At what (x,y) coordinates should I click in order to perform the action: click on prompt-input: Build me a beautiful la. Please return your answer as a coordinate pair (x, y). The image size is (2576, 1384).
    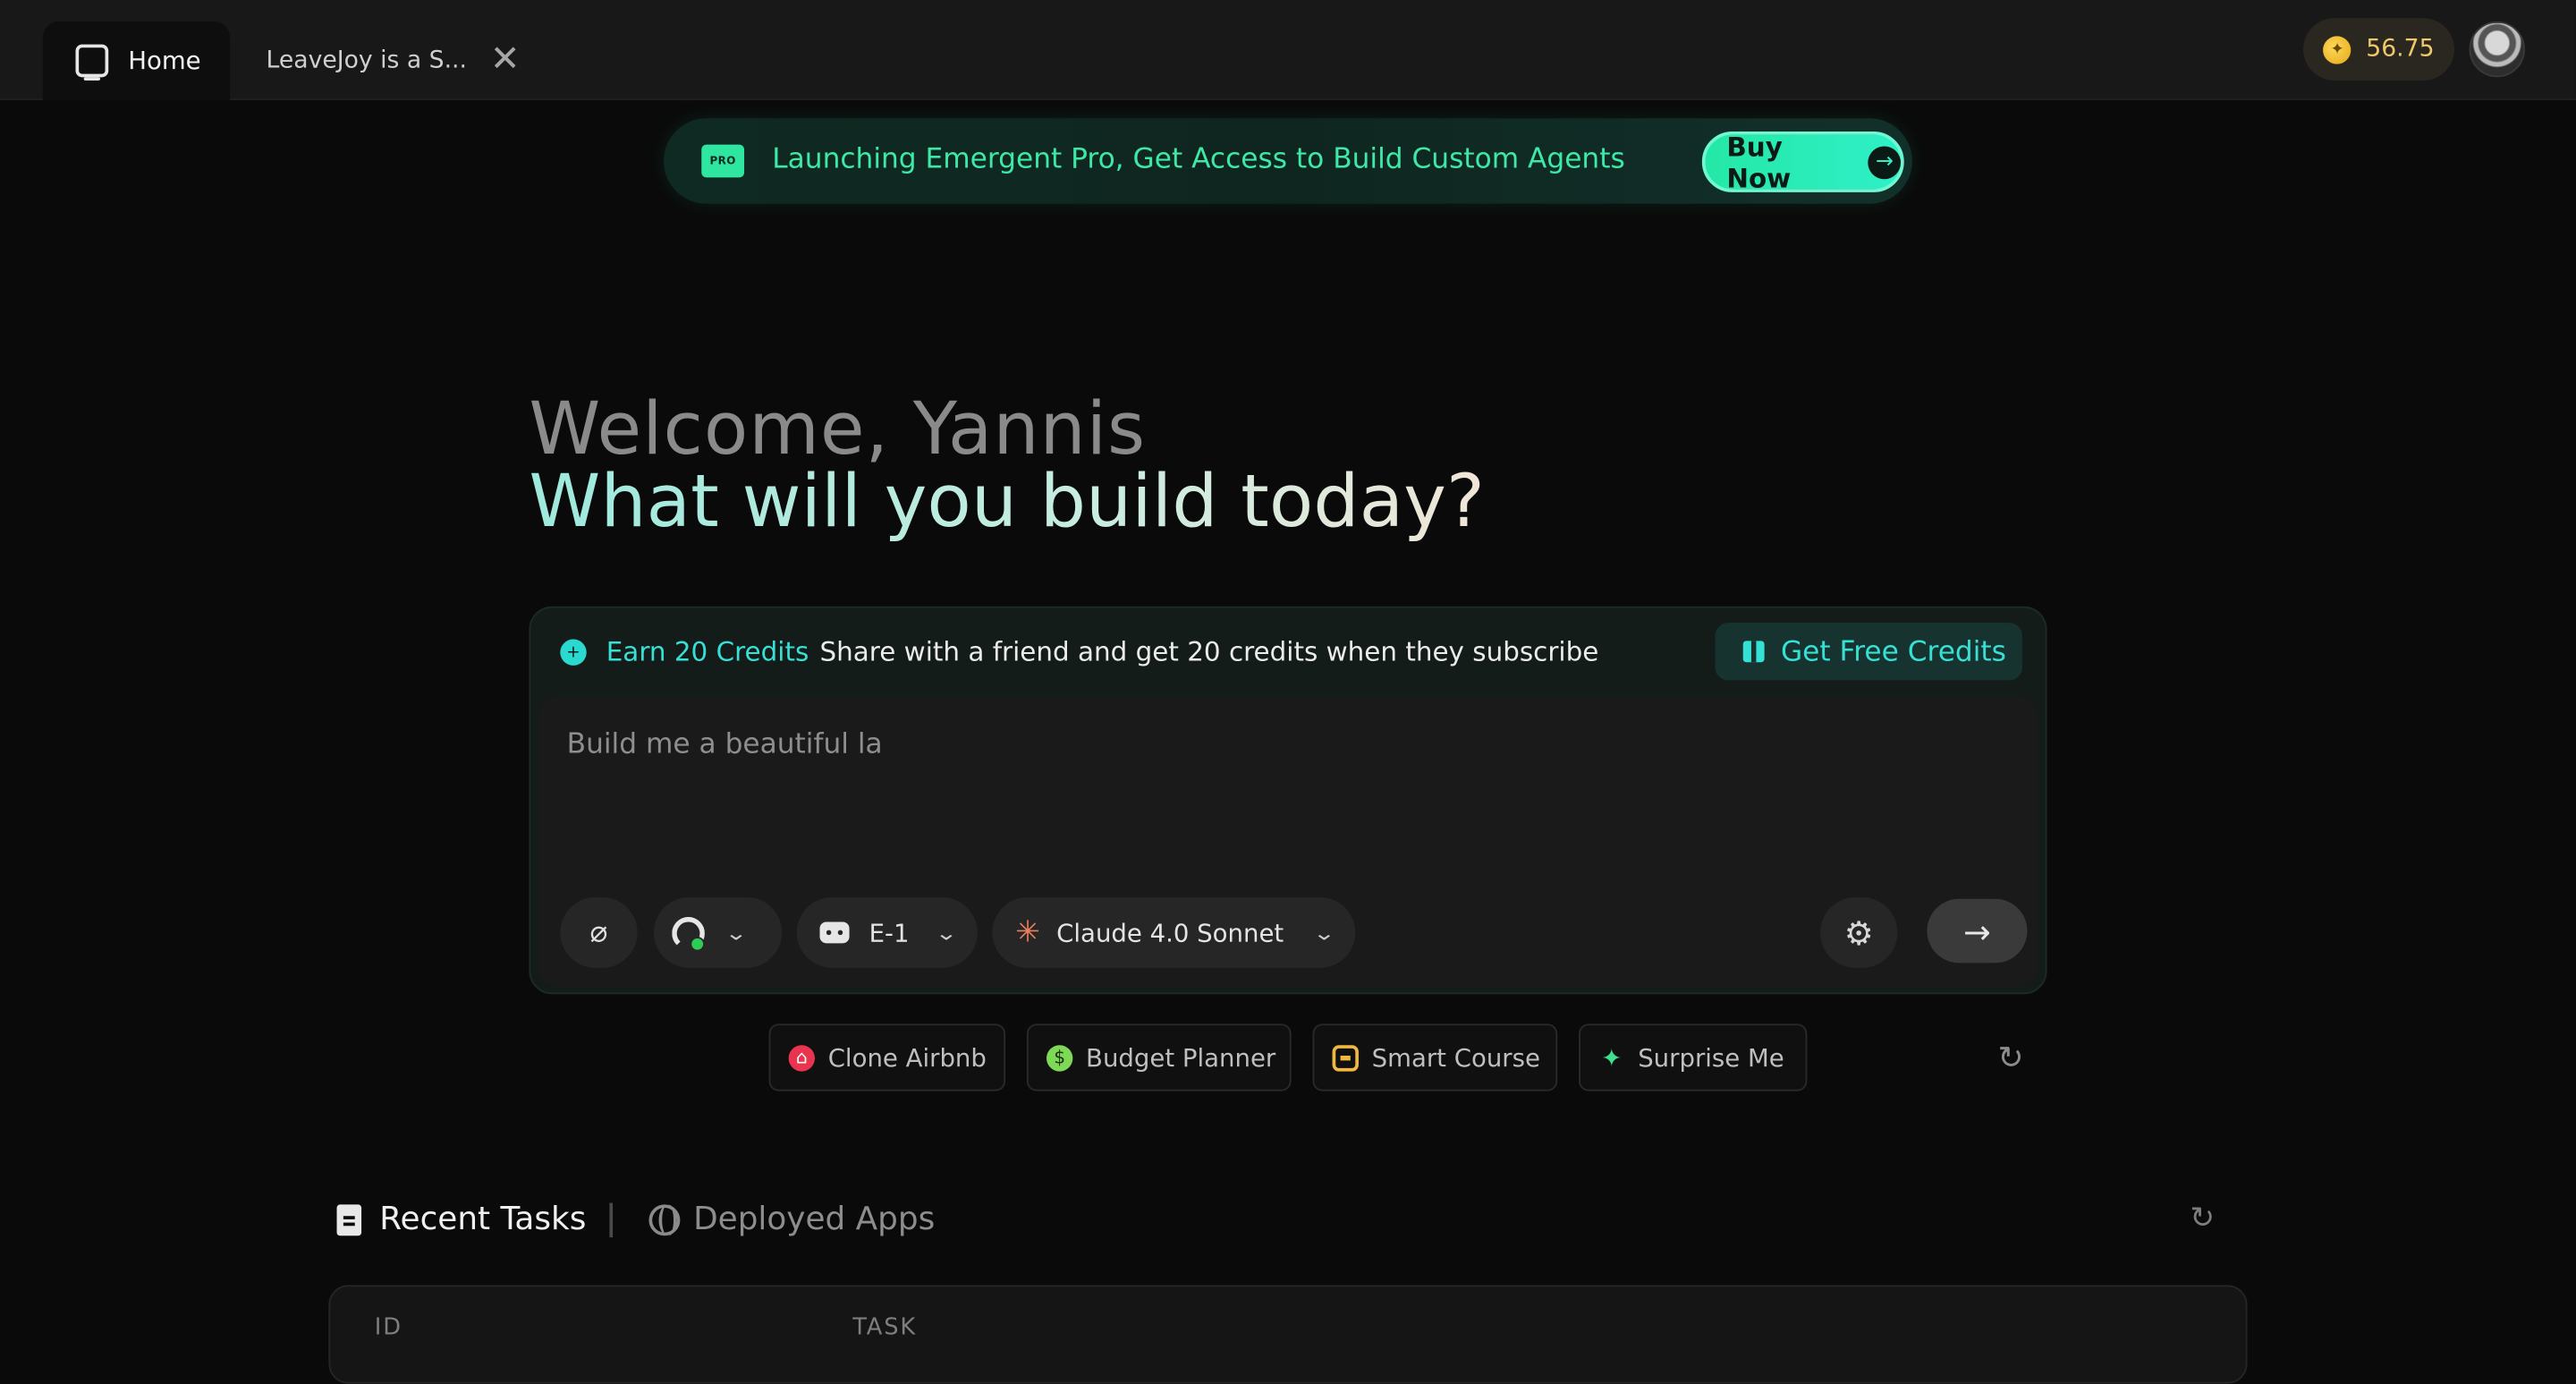
    Looking at the image, I should click on (725, 745).